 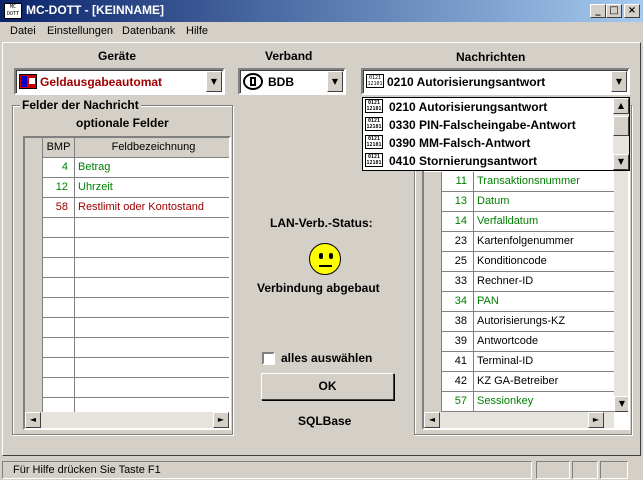 I want to click on cell-feldbezeichnung: Datum, so click(x=493, y=201).